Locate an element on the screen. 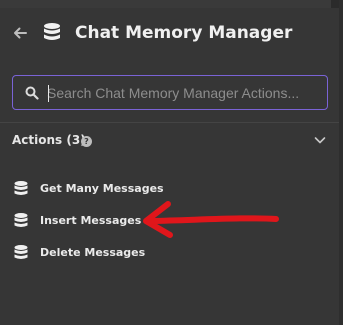 This screenshot has width=343, height=325. search-box is located at coordinates (170, 92).